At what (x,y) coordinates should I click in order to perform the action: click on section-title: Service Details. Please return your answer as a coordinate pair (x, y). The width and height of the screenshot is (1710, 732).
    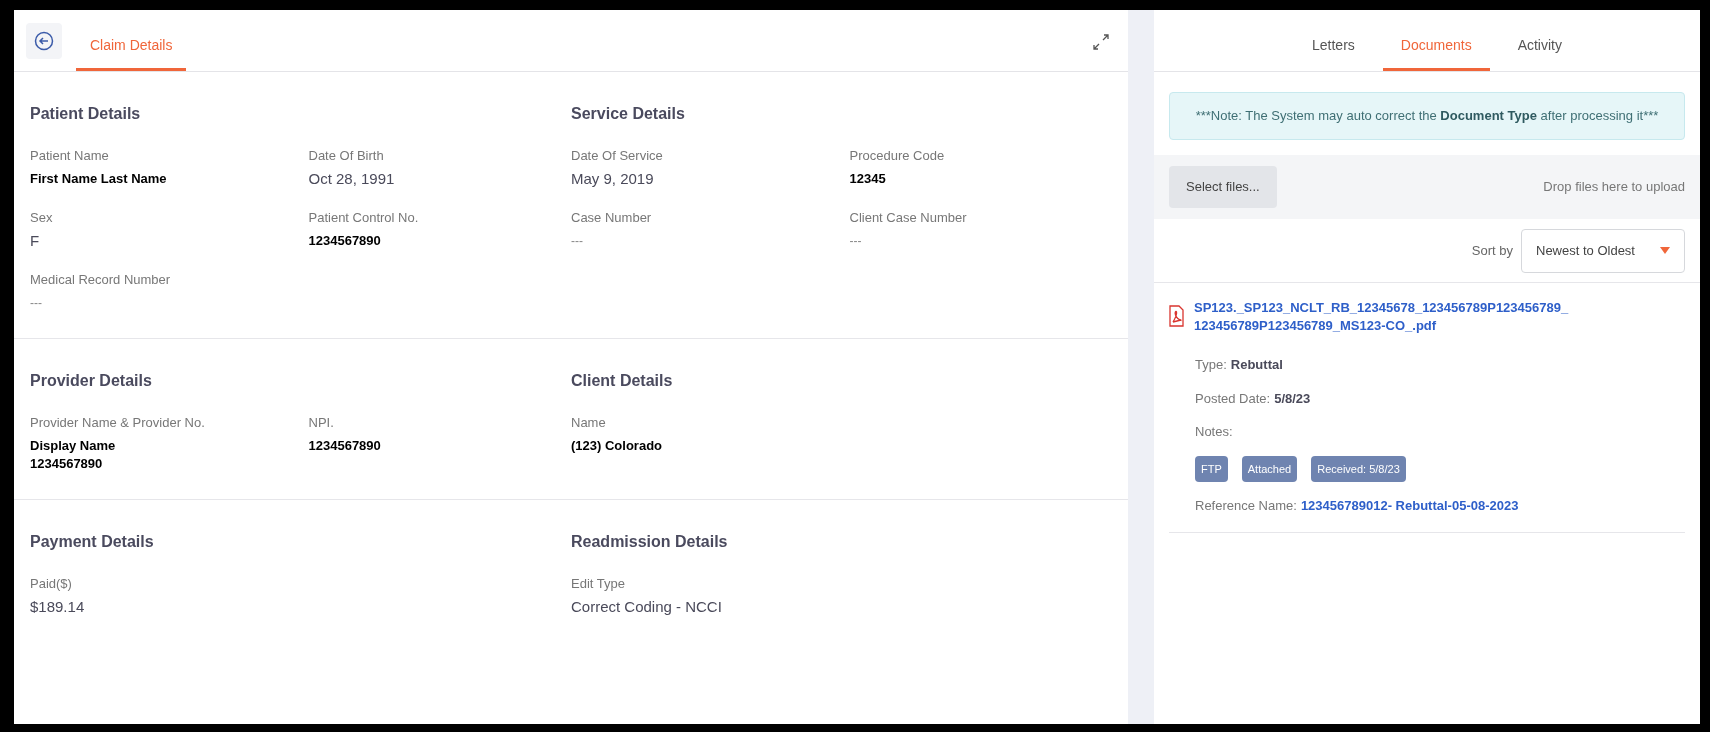
    Looking at the image, I should click on (628, 114).